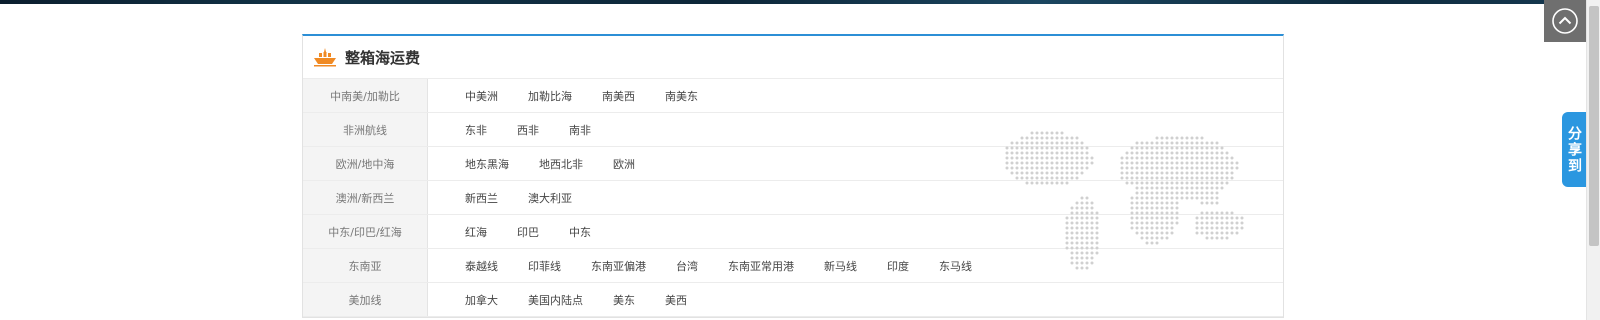  I want to click on route-link: 东南亚常用港, so click(761, 266).